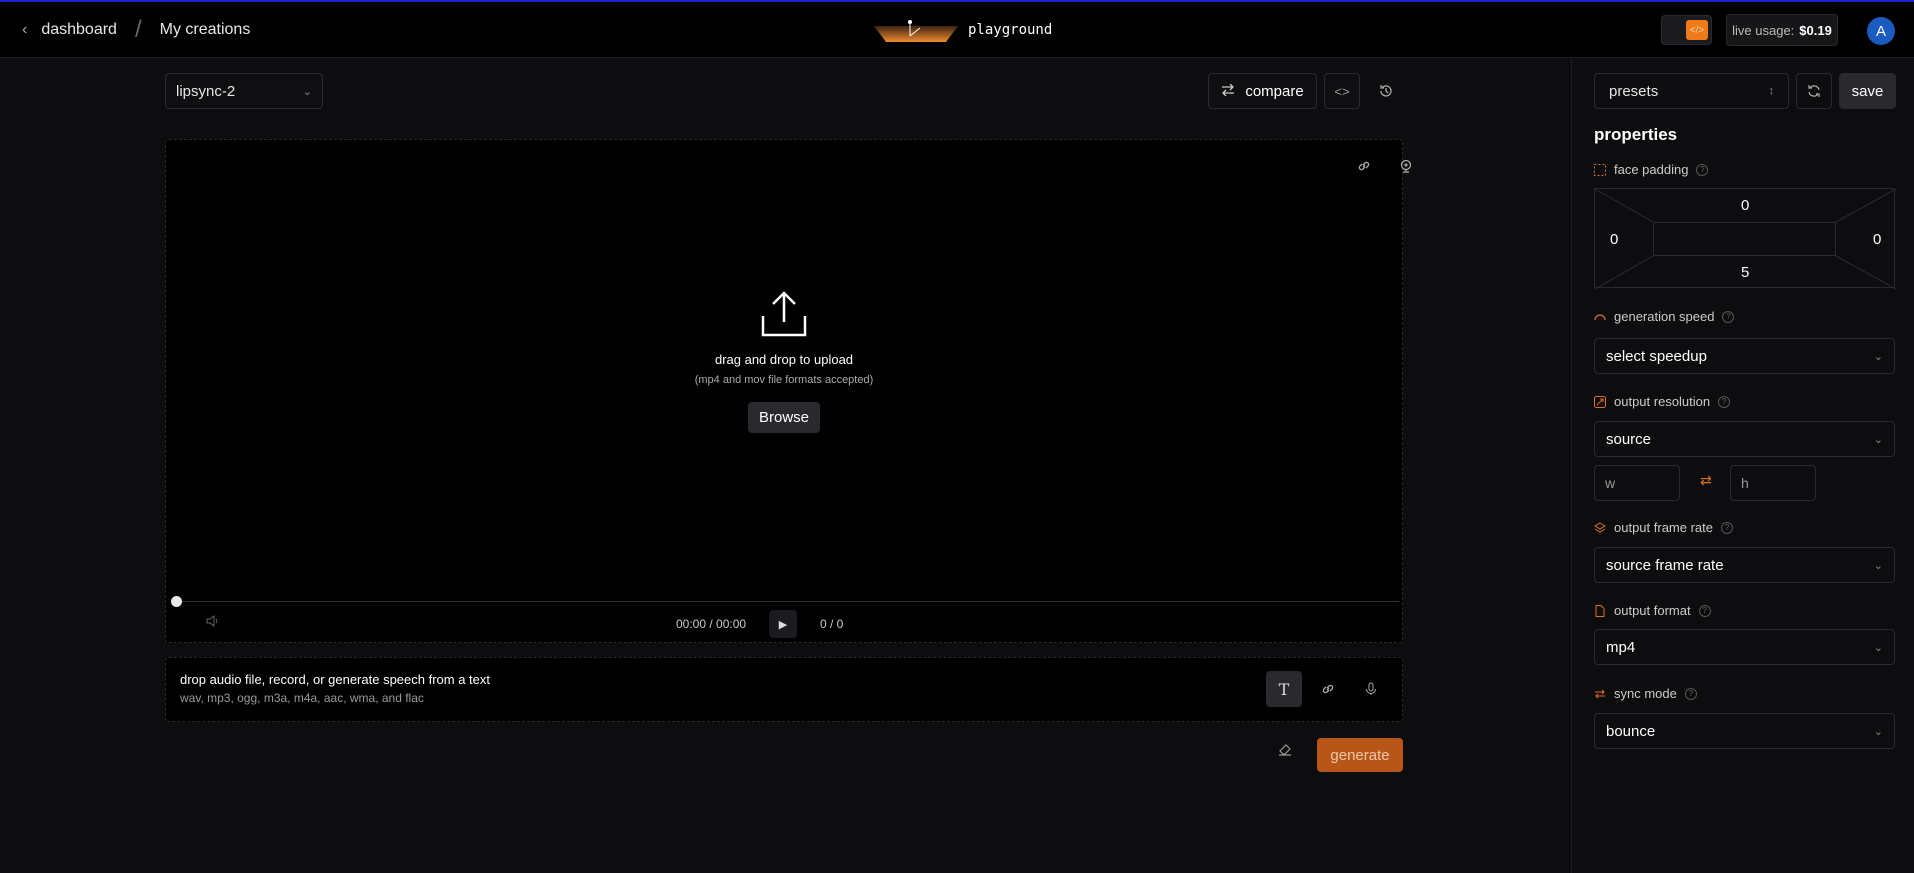 The height and width of the screenshot is (873, 1914). I want to click on dashboard-link: dashboard, so click(79, 30).